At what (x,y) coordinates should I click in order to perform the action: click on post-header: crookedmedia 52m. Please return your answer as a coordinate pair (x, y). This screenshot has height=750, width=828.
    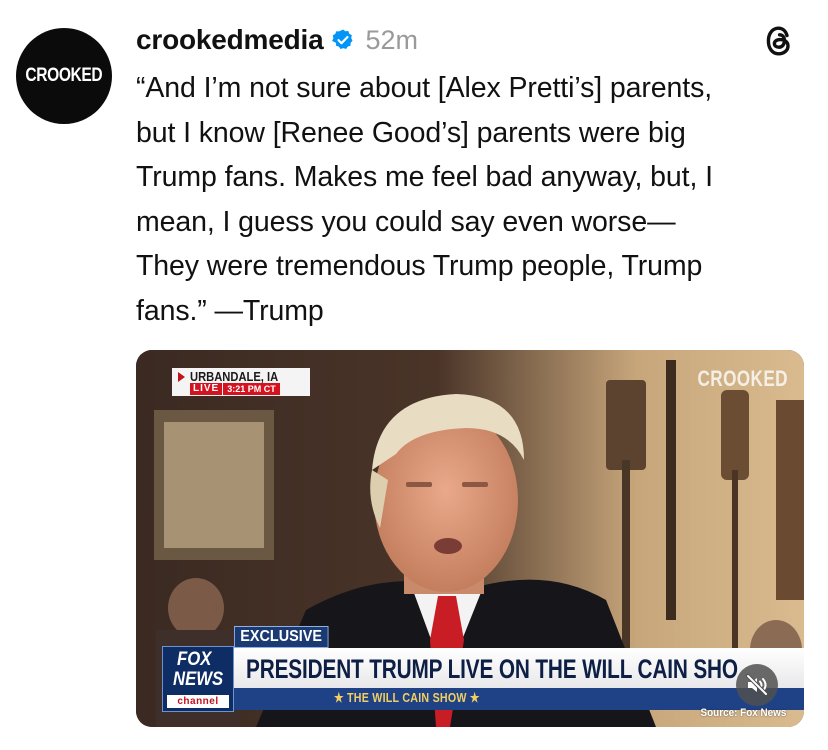
    Looking at the image, I should click on (277, 40).